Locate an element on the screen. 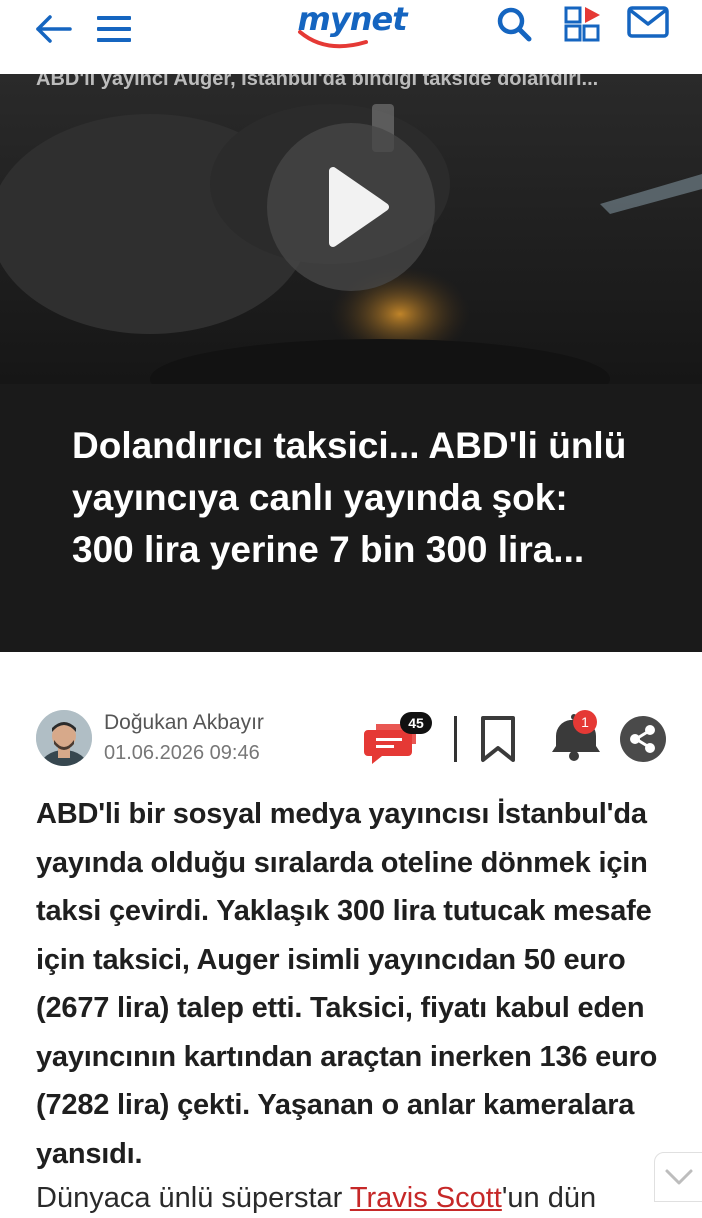 This screenshot has width=702, height=1218. mynet-logo: mynet is located at coordinates (352, 27).